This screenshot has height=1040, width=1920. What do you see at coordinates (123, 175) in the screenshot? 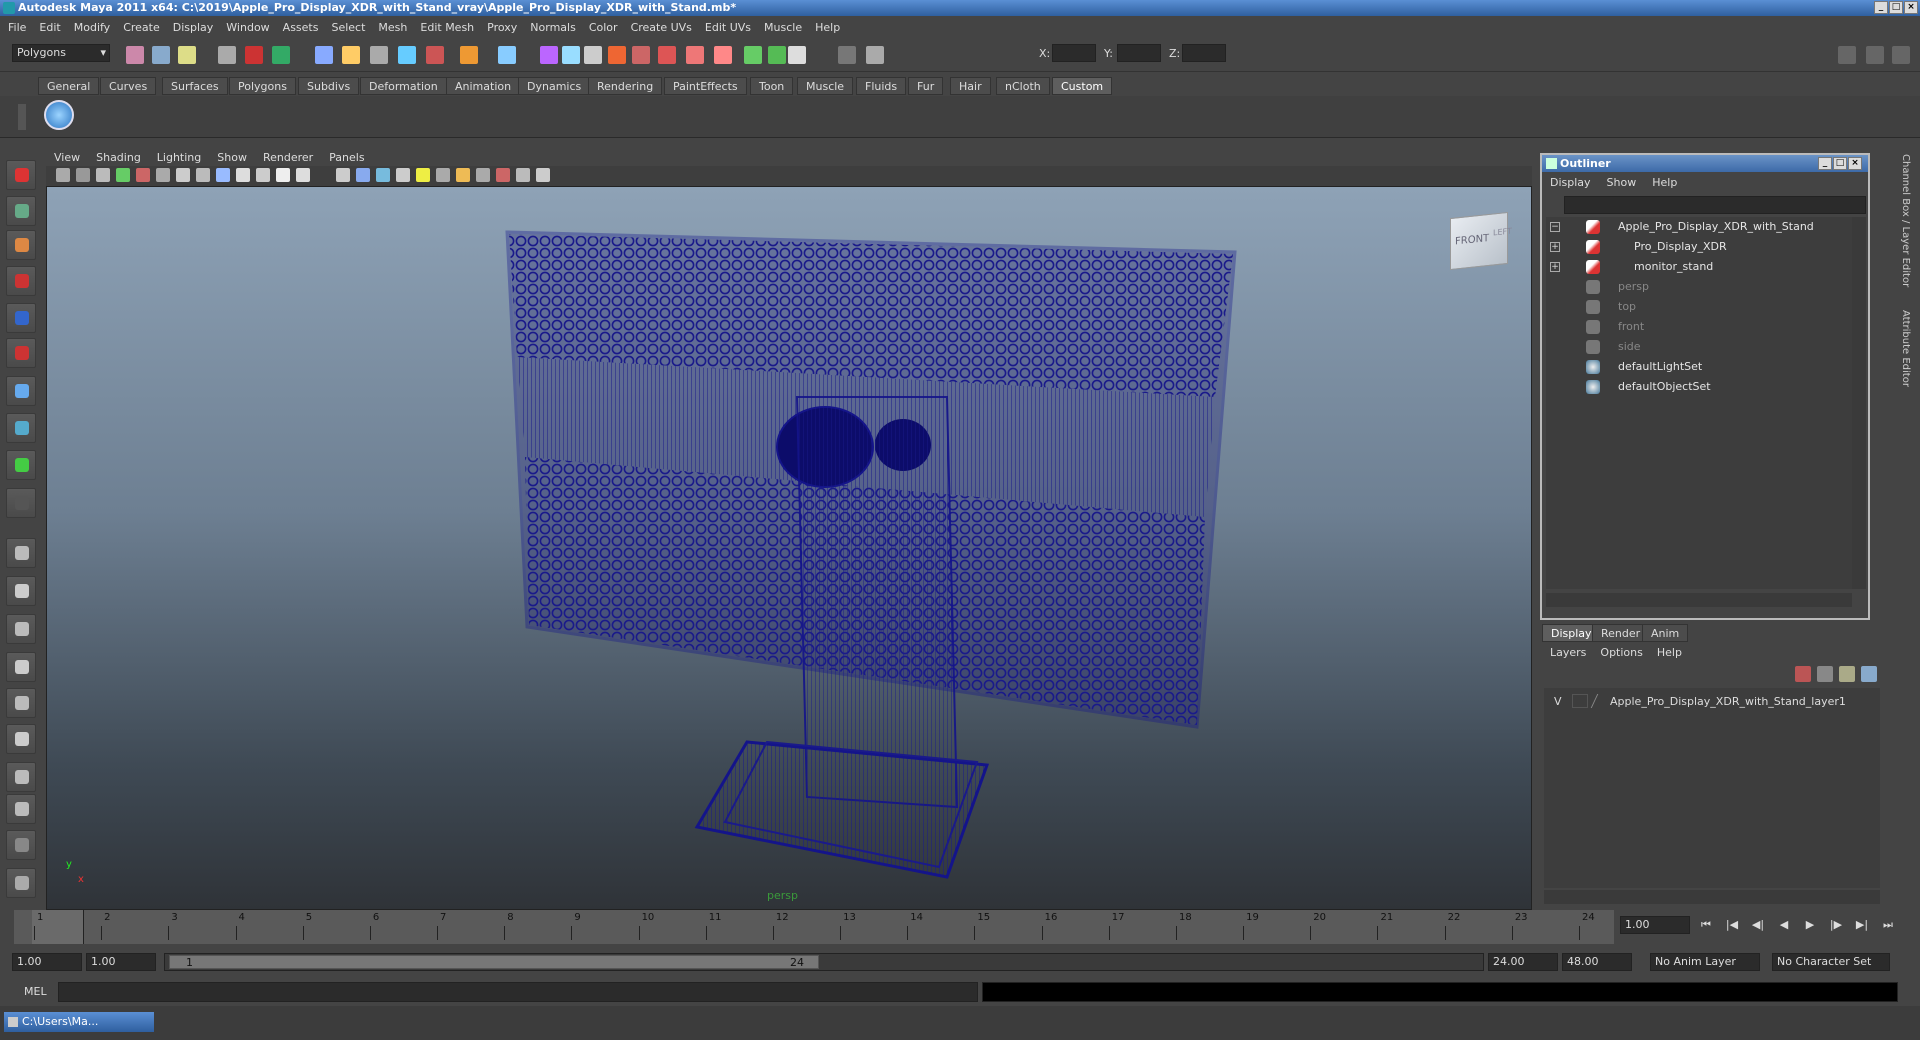
I see `bookmarks-icon` at bounding box center [123, 175].